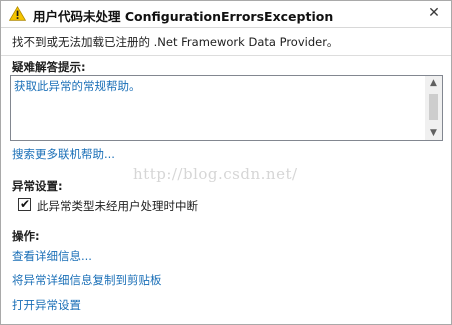  I want to click on scroll-thumb, so click(433, 107).